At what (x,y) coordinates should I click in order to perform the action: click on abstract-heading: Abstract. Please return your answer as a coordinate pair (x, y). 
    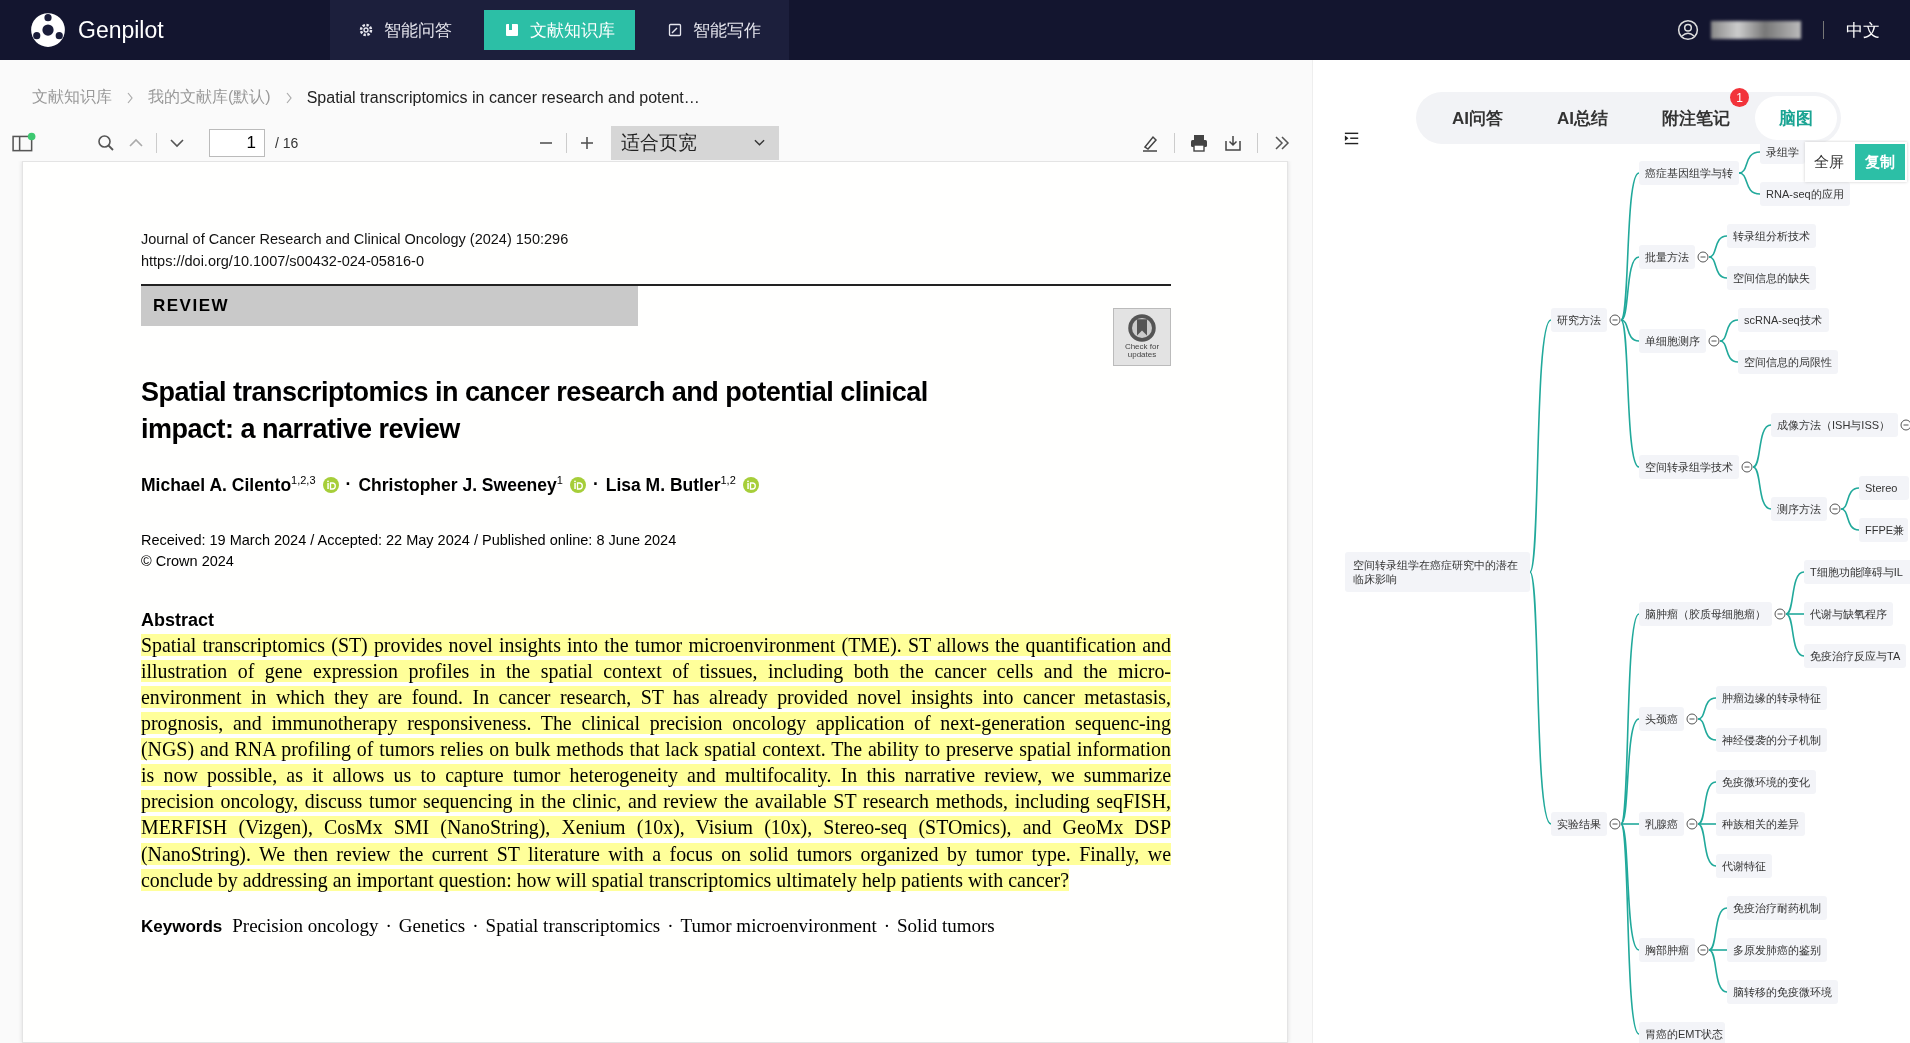
    Looking at the image, I should click on (178, 620).